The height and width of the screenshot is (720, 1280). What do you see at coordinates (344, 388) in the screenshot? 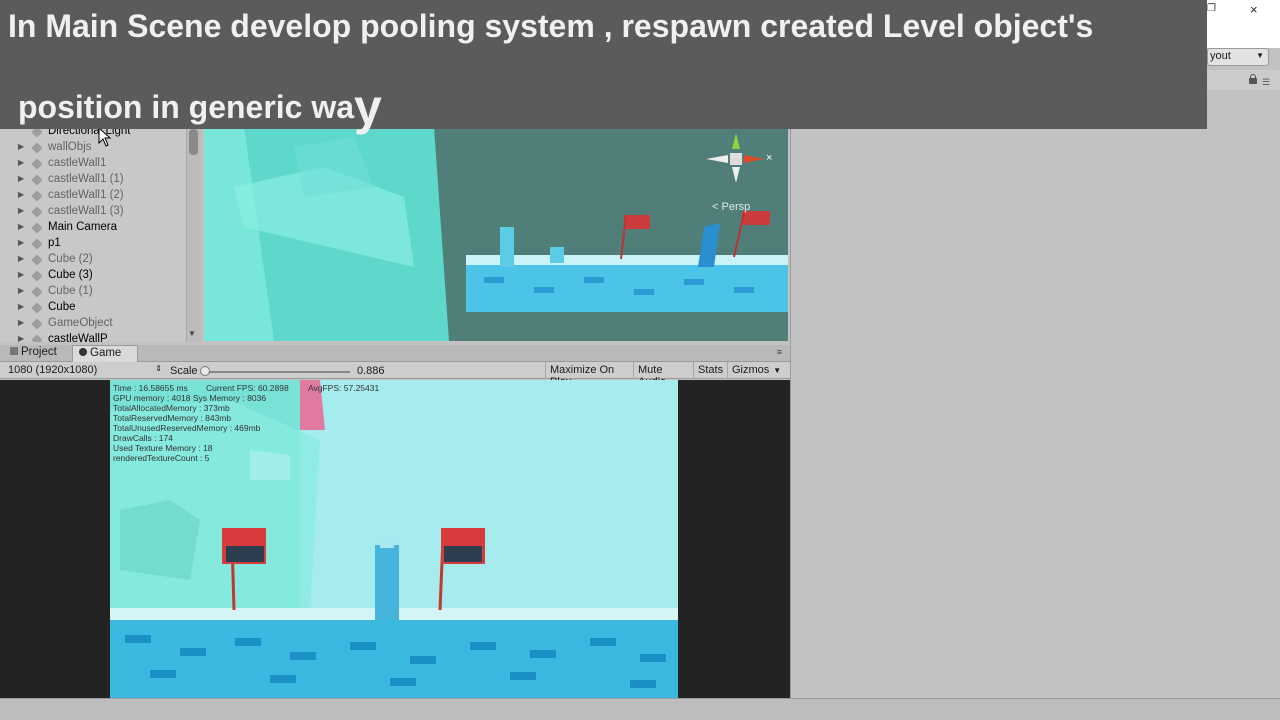
I see `average-fps: AvgFPS: 57.25431` at bounding box center [344, 388].